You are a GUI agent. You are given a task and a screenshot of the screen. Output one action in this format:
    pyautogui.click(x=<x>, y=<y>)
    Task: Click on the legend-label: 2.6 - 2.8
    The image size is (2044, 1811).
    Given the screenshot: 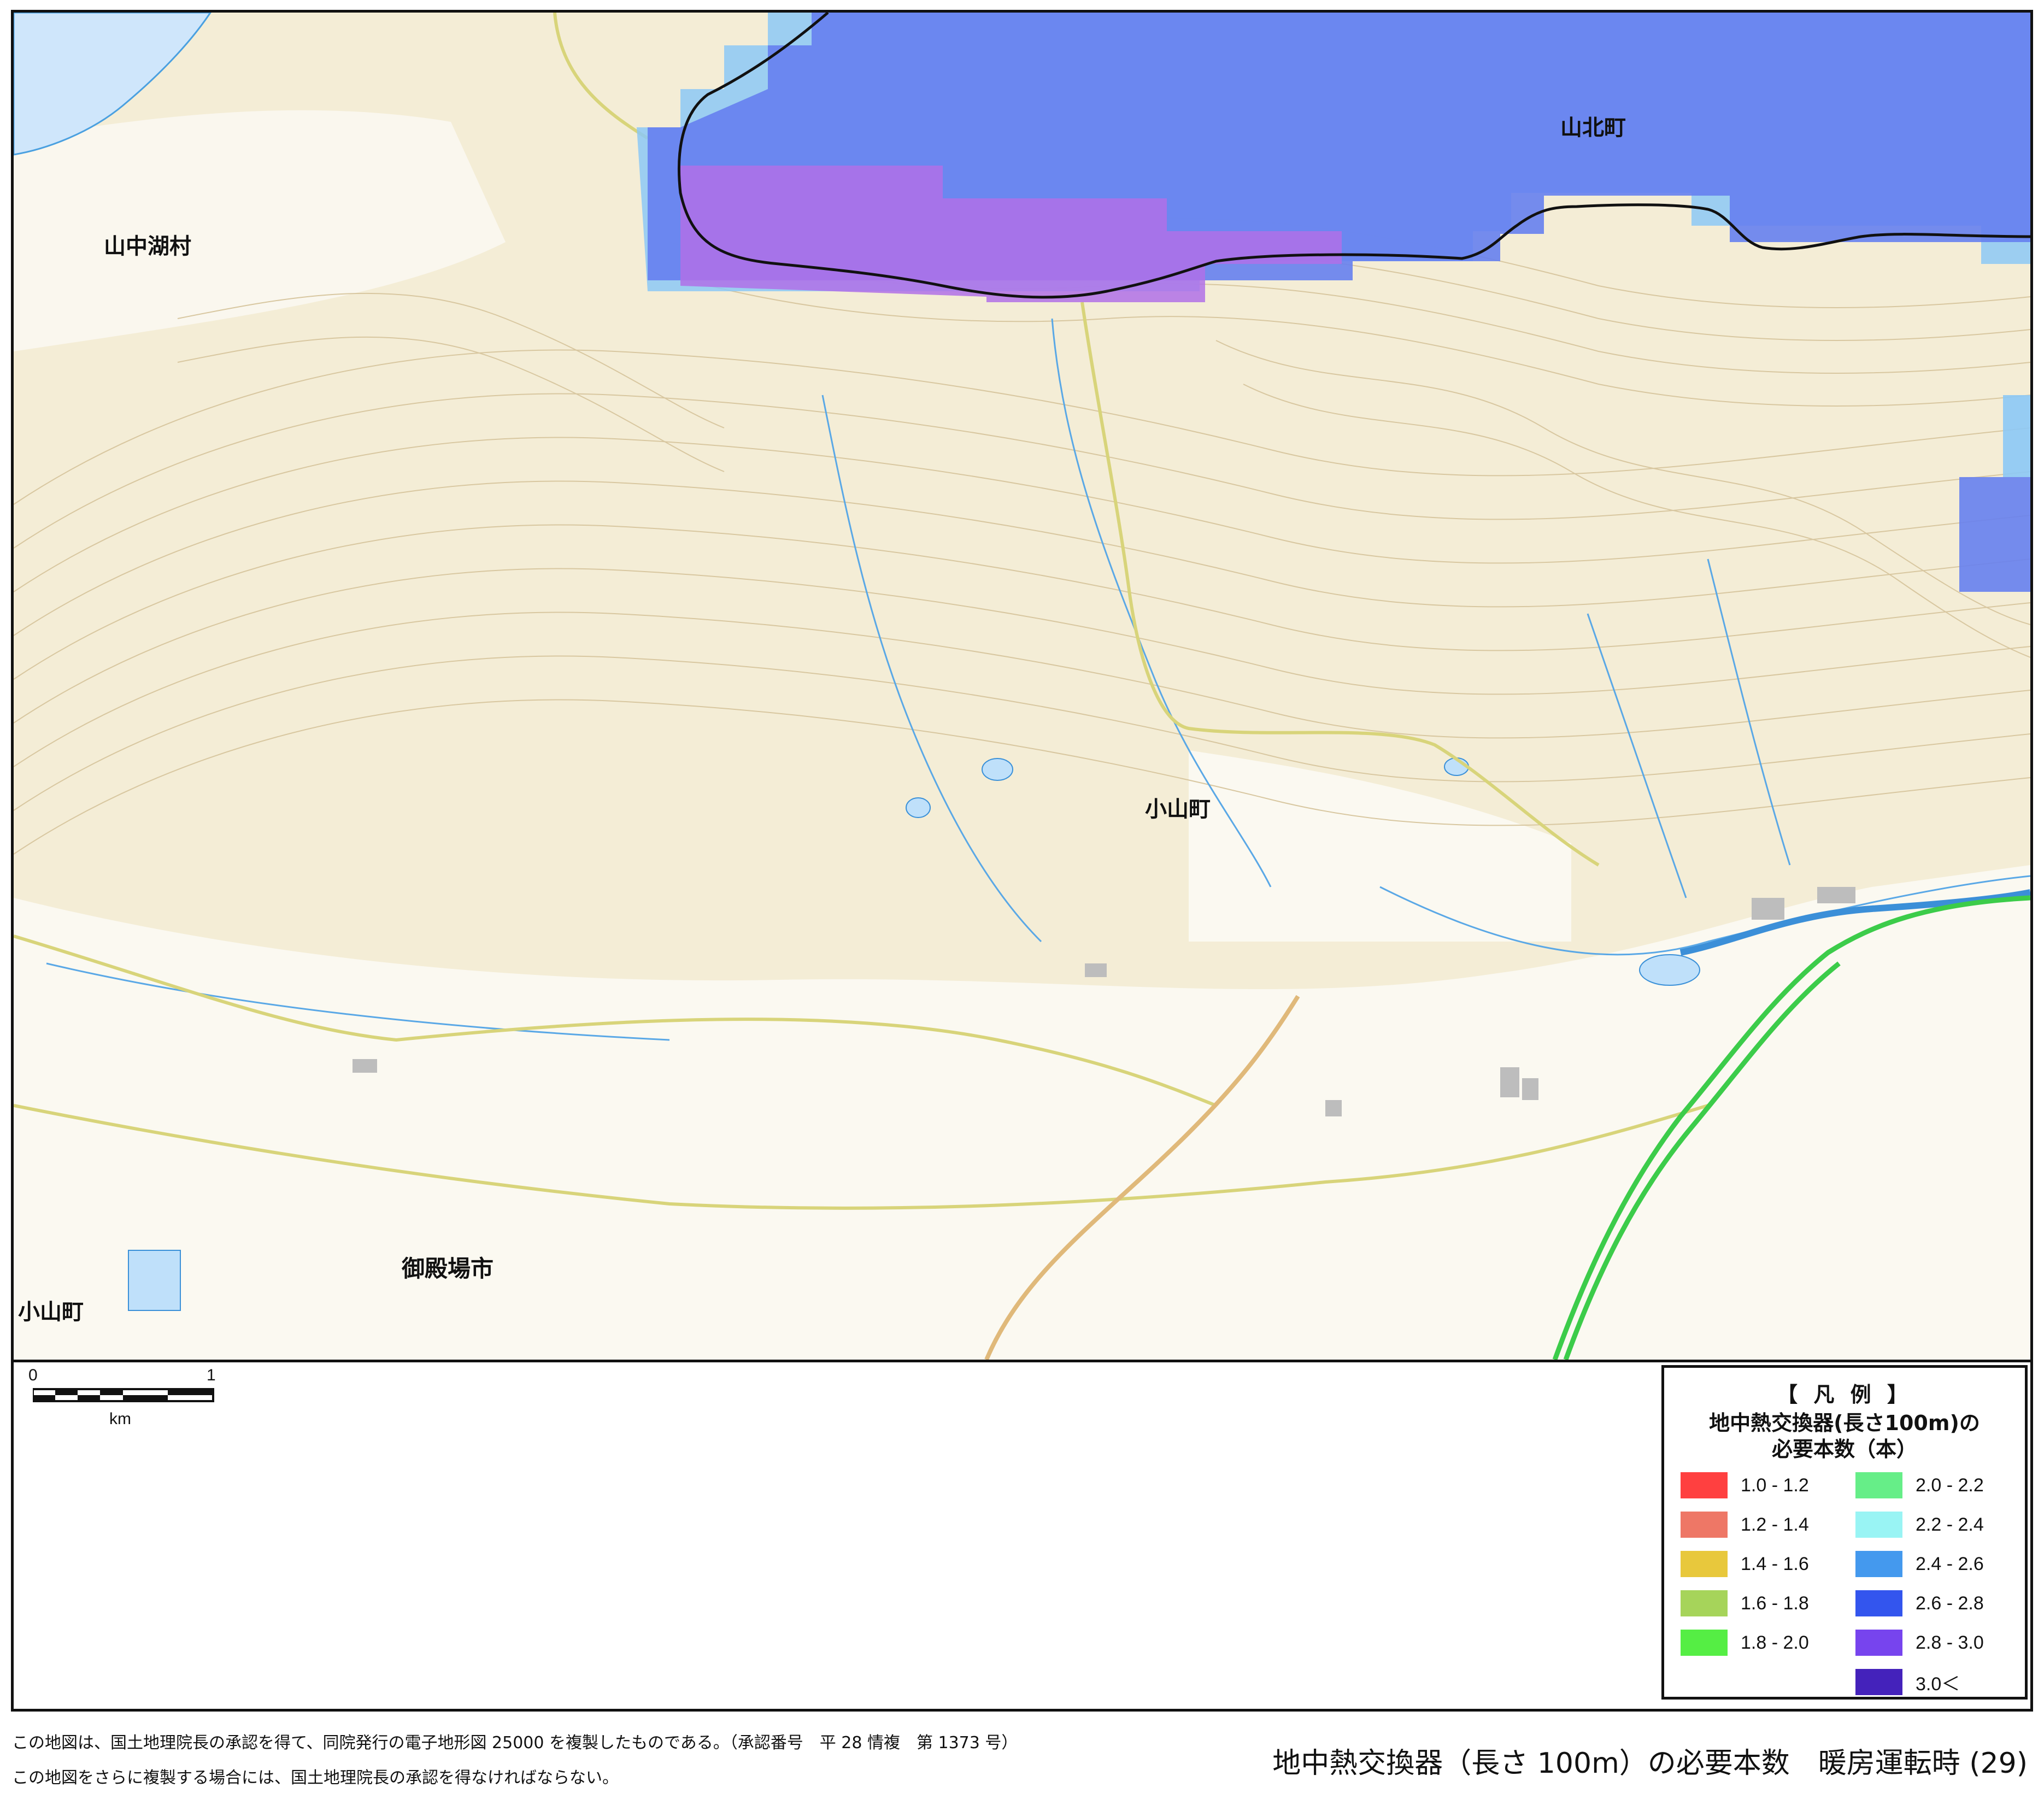 What is the action you would take?
    pyautogui.click(x=1950, y=1603)
    